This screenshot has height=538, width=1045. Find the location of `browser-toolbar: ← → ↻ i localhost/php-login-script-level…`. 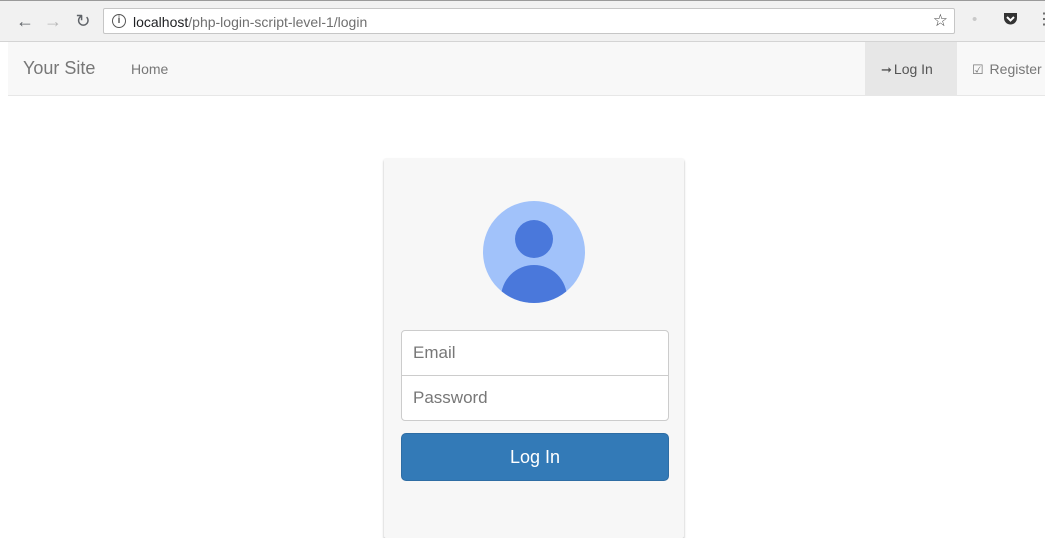

browser-toolbar: ← → ↻ i localhost/php-login-script-level… is located at coordinates (522, 21).